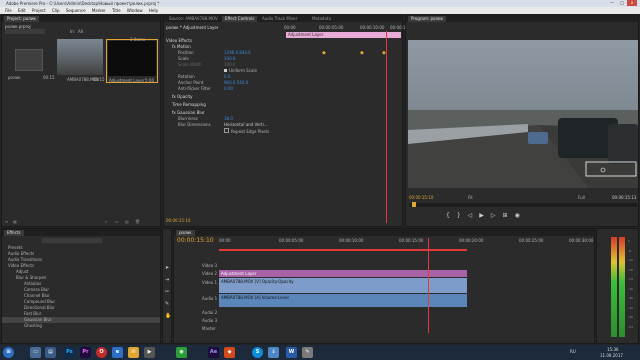 The width and height of the screenshot is (640, 360). I want to click on effect-item: Ghosting, so click(92, 326).